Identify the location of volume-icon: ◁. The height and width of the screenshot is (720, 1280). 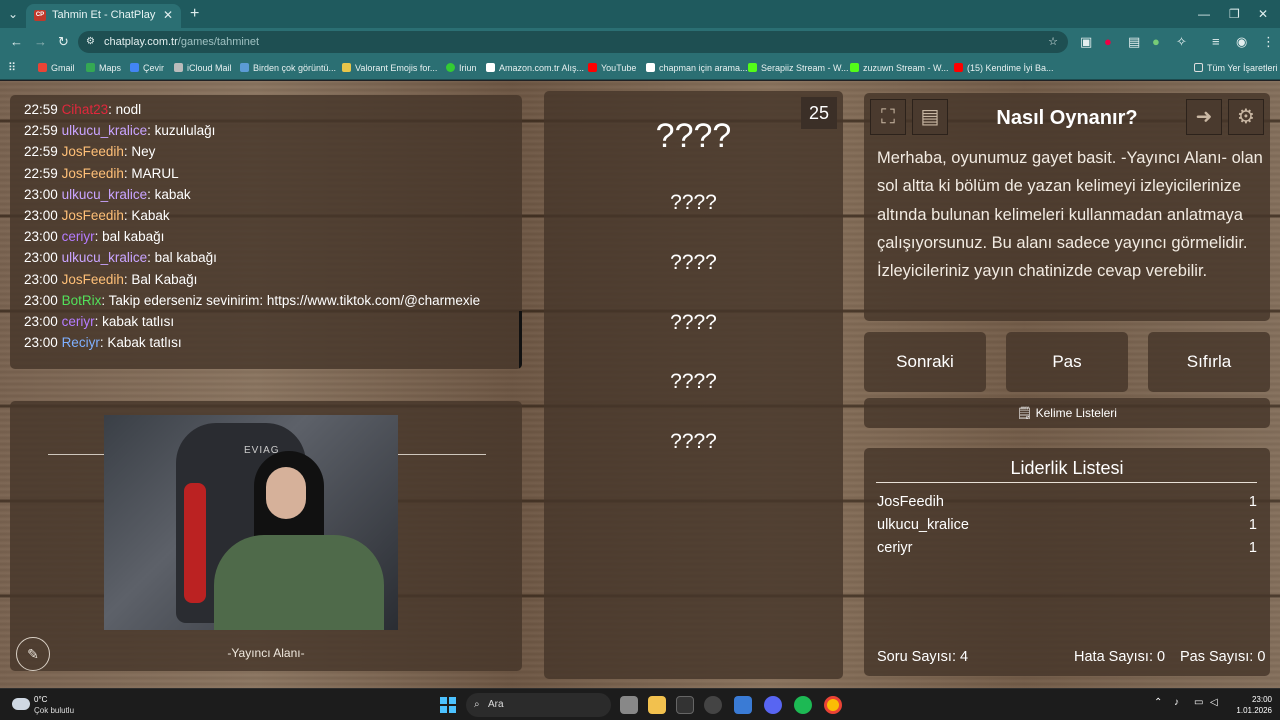
(1214, 702).